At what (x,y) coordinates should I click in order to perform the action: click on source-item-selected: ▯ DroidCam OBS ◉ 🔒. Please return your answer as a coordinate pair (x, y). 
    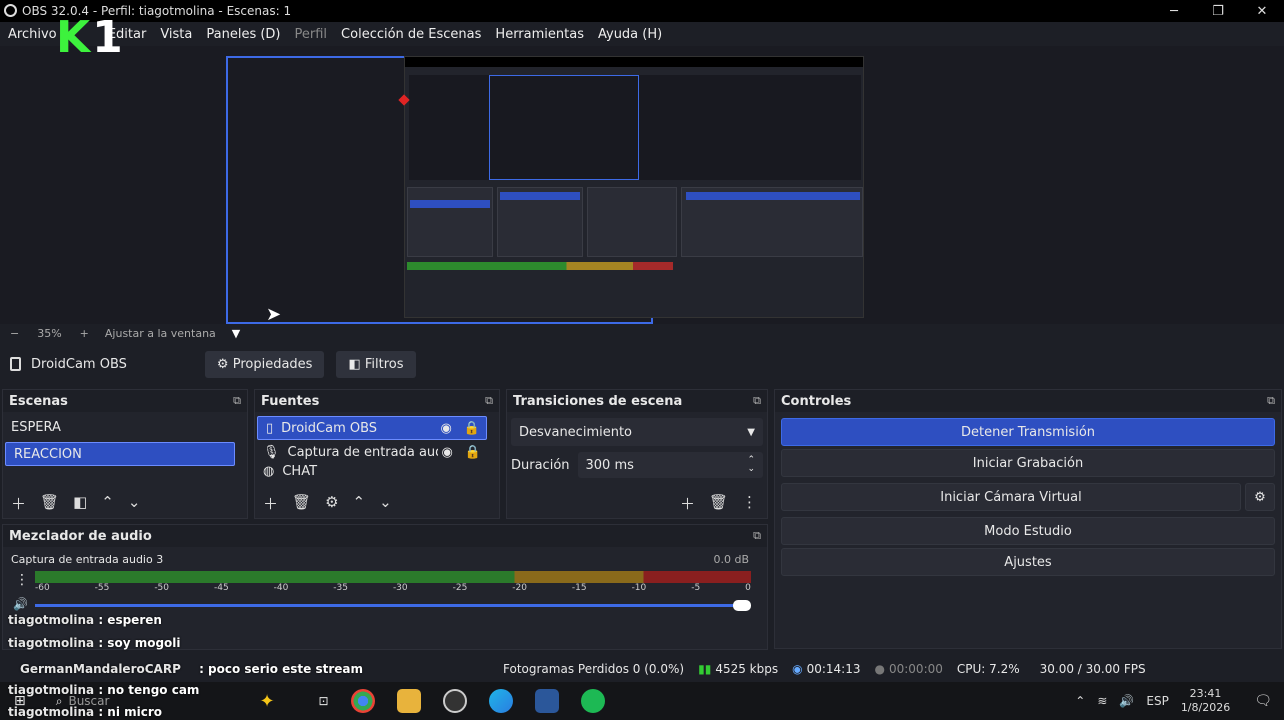
    Looking at the image, I should click on (372, 428).